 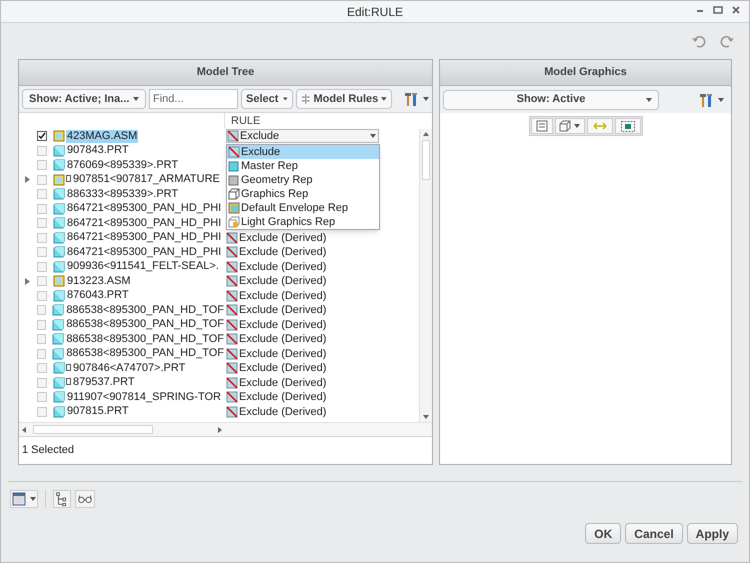 What do you see at coordinates (344, 99) in the screenshot?
I see `model-rules-dropdown: Model Rules` at bounding box center [344, 99].